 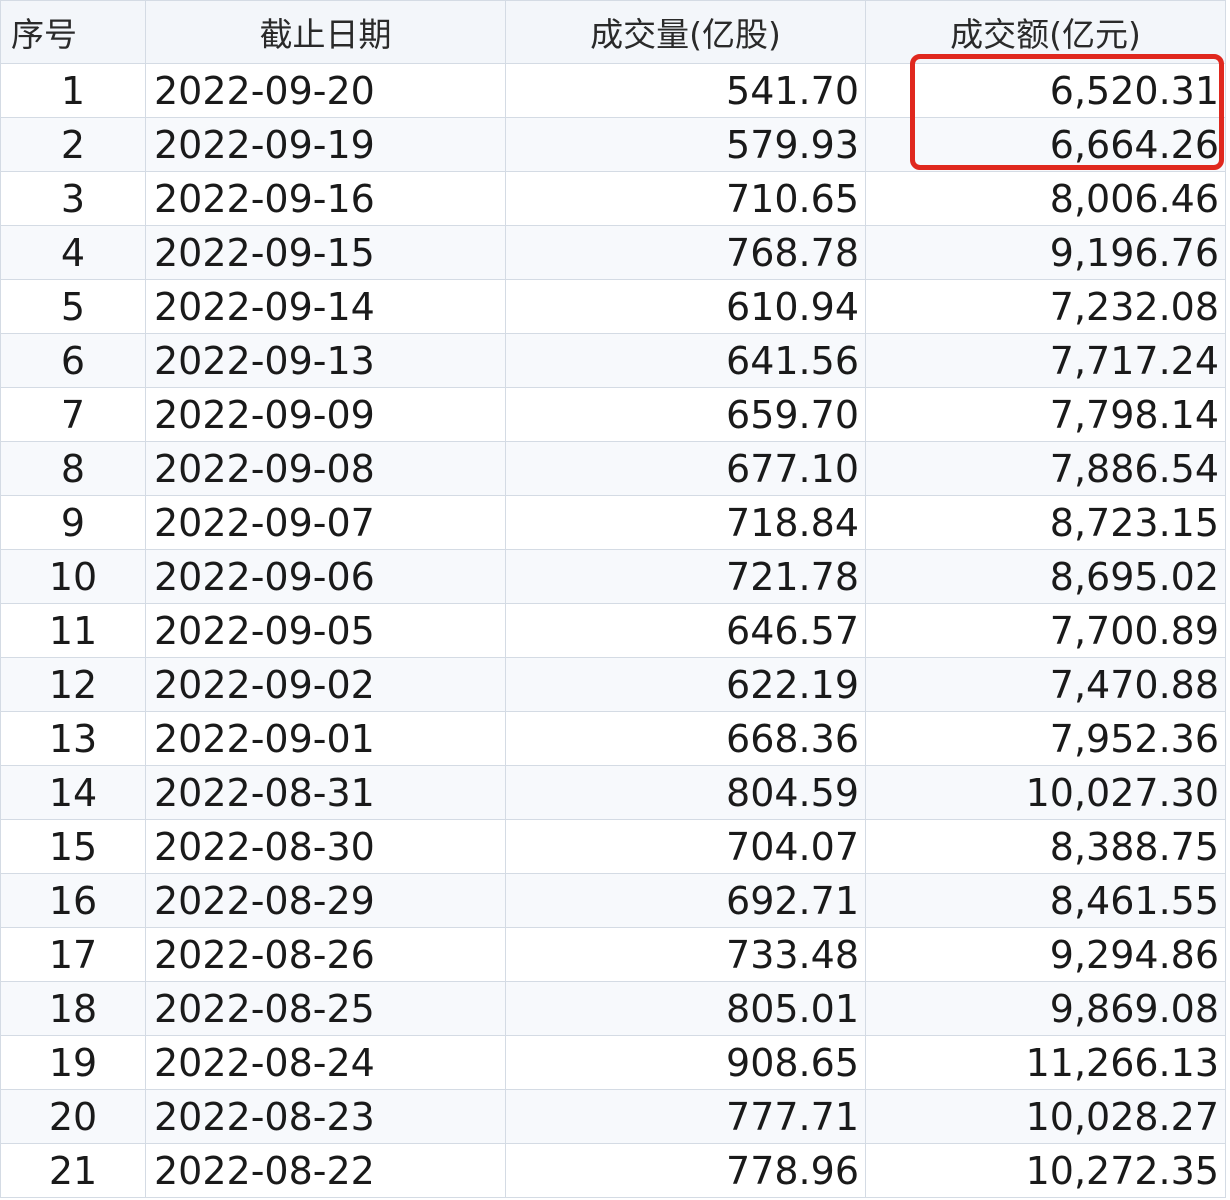 What do you see at coordinates (1045, 90) in the screenshot?
I see `cell-turnover: 6,520.31` at bounding box center [1045, 90].